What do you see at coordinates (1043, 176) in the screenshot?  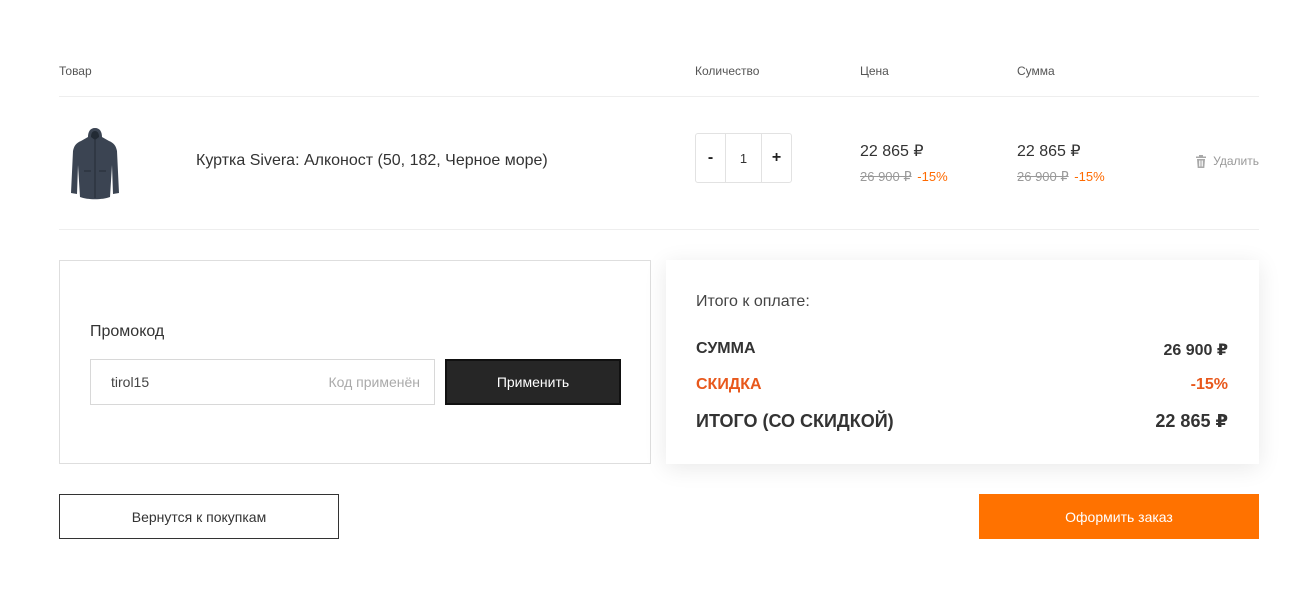 I see `sum-old: 26 900 ₽` at bounding box center [1043, 176].